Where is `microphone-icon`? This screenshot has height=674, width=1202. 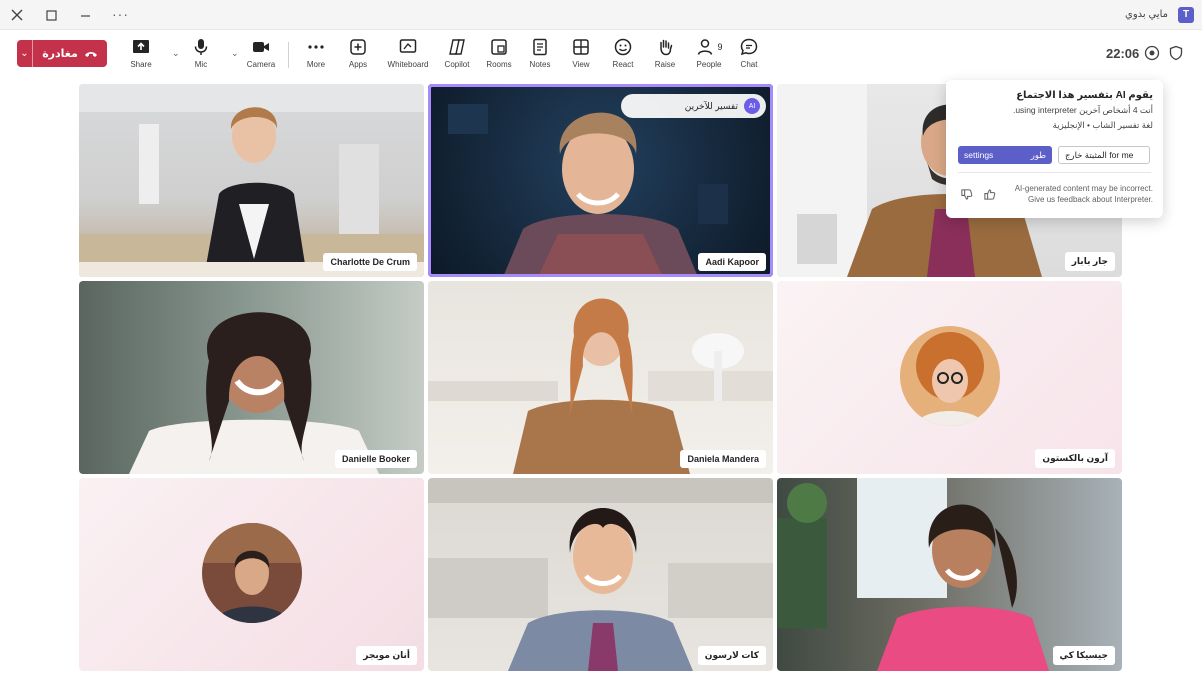 microphone-icon is located at coordinates (201, 47).